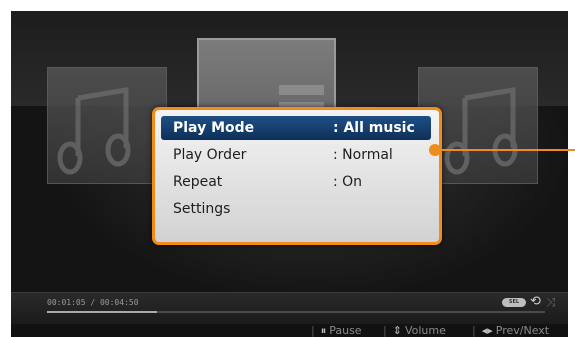 This screenshot has width=575, height=337. I want to click on album-art-prev, so click(107, 125).